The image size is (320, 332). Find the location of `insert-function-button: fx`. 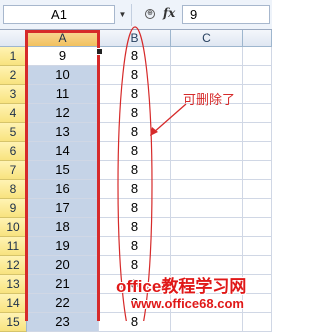

insert-function-button: fx is located at coordinates (169, 13).